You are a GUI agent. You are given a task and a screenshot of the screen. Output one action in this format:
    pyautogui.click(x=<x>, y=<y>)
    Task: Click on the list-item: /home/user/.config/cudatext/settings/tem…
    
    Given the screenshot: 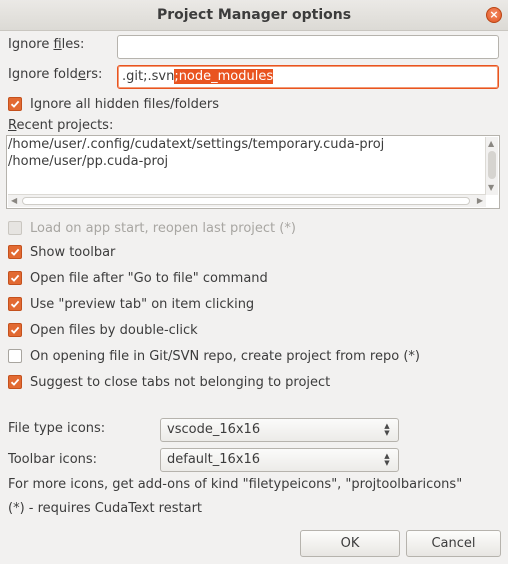 What is the action you would take?
    pyautogui.click(x=196, y=144)
    